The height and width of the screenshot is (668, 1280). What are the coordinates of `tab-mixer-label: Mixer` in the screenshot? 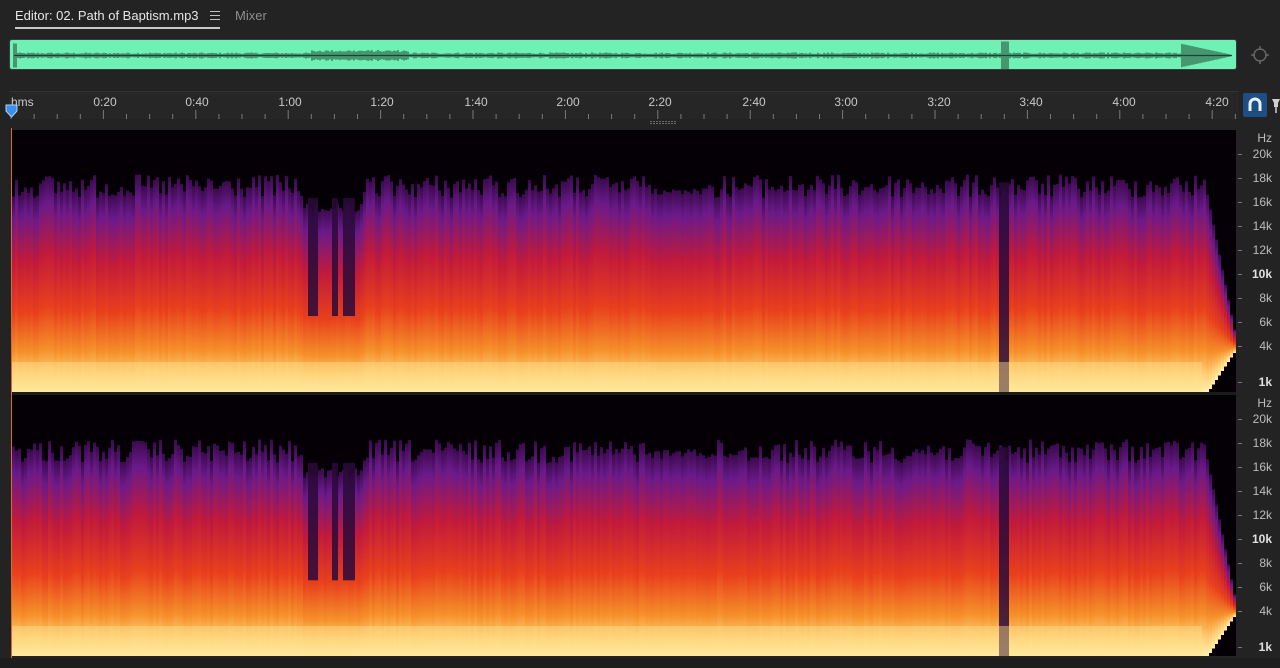 It's located at (251, 15).